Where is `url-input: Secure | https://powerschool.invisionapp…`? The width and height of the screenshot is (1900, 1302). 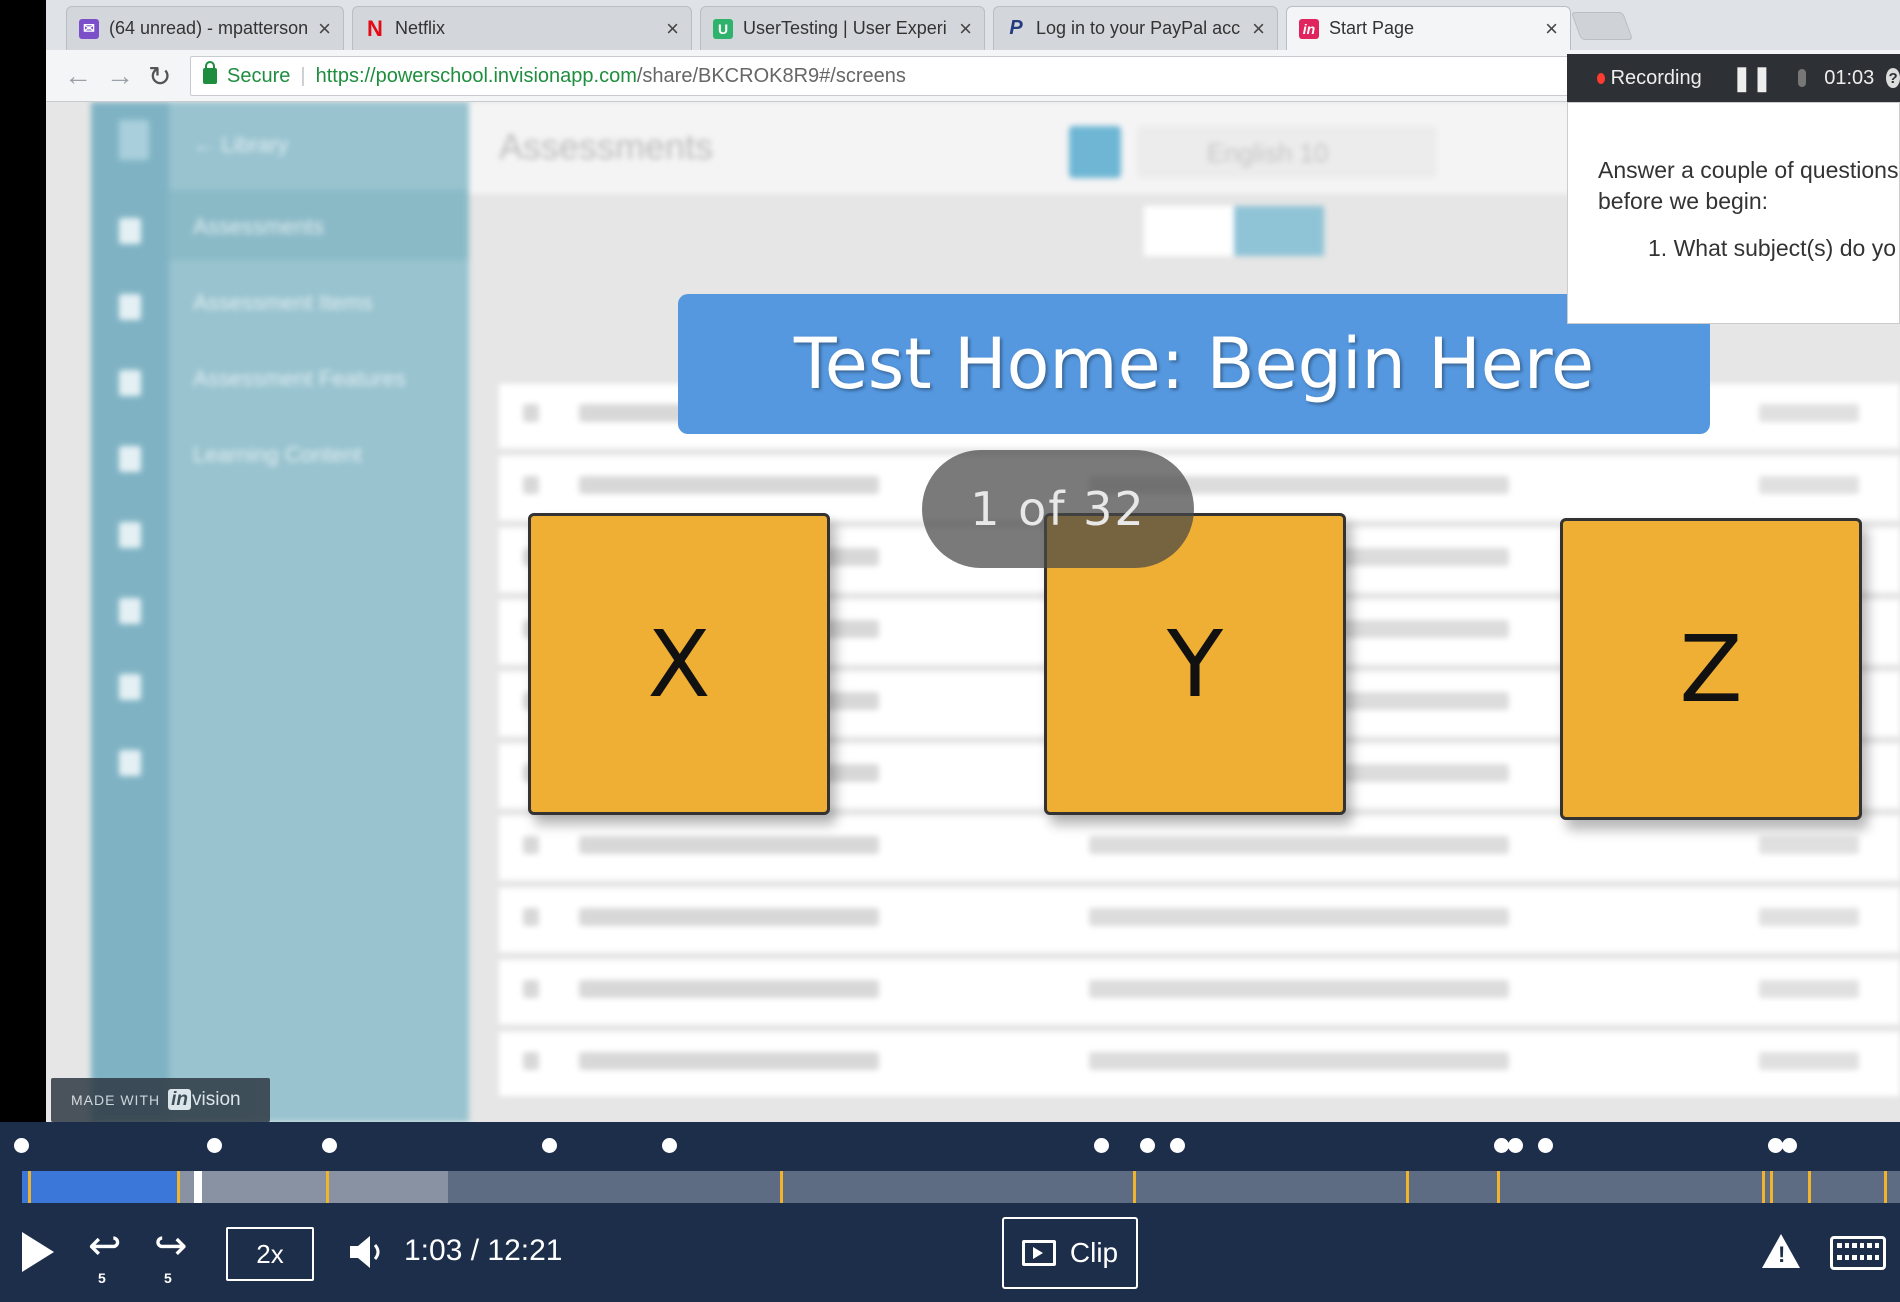
url-input: Secure | https://powerschool.invisionapp… is located at coordinates (902, 76).